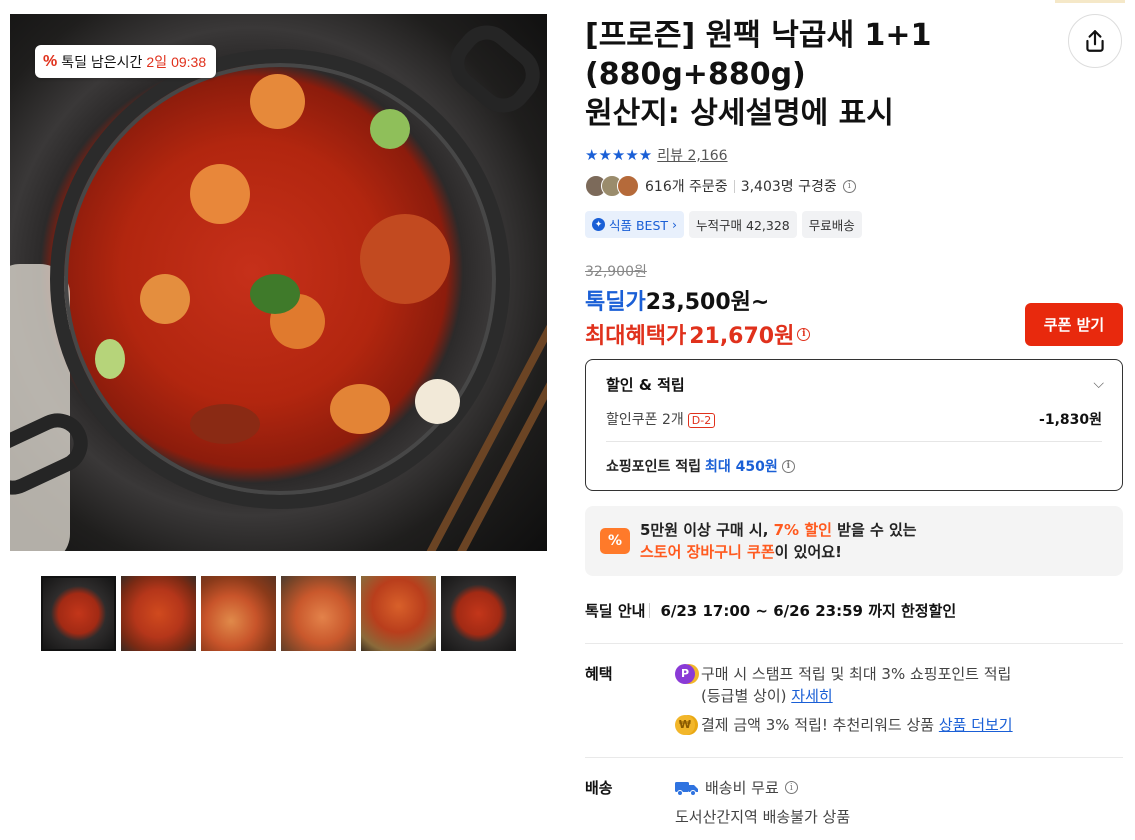 This screenshot has height=840, width=1135. What do you see at coordinates (615, 541) in the screenshot?
I see `coupon-percent-icon: %` at bounding box center [615, 541].